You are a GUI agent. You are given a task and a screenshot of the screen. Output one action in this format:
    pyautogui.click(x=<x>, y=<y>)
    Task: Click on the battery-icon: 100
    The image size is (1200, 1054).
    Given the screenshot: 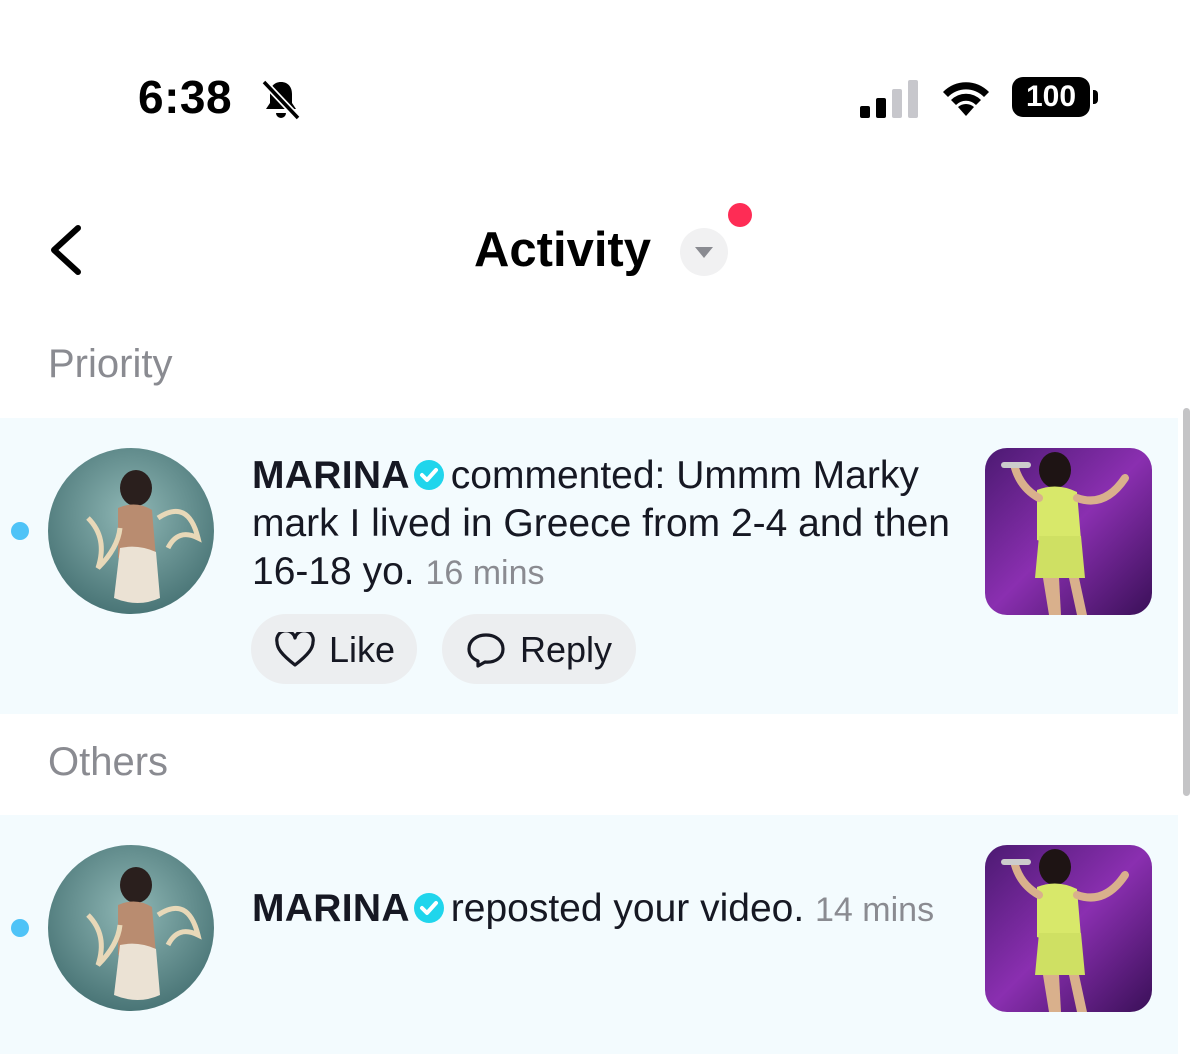 What is the action you would take?
    pyautogui.click(x=1056, y=98)
    